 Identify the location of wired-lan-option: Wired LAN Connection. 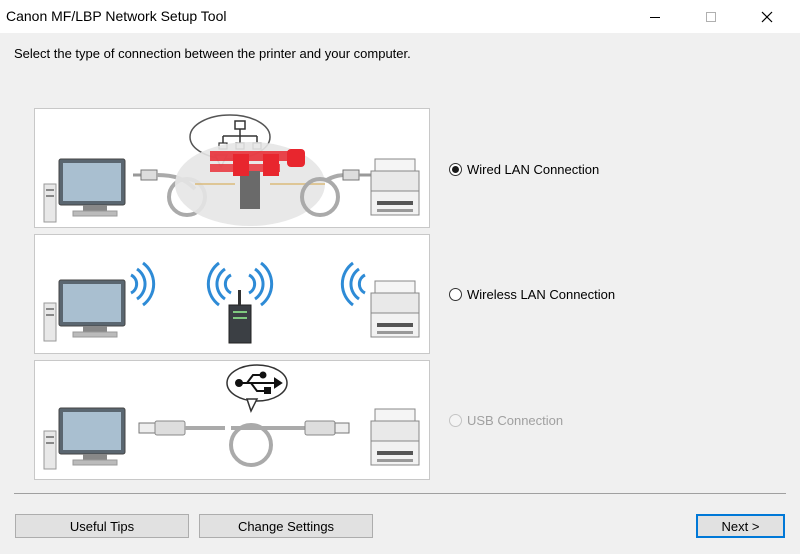
(524, 169).